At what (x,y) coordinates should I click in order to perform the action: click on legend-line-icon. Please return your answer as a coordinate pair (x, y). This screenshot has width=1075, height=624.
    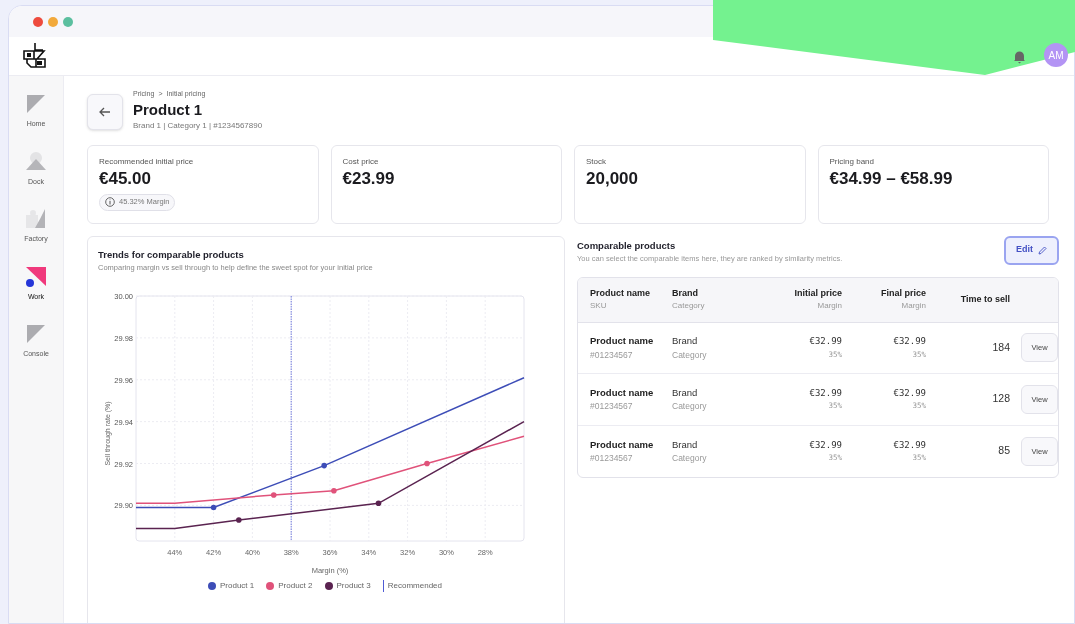
    Looking at the image, I should click on (383, 586).